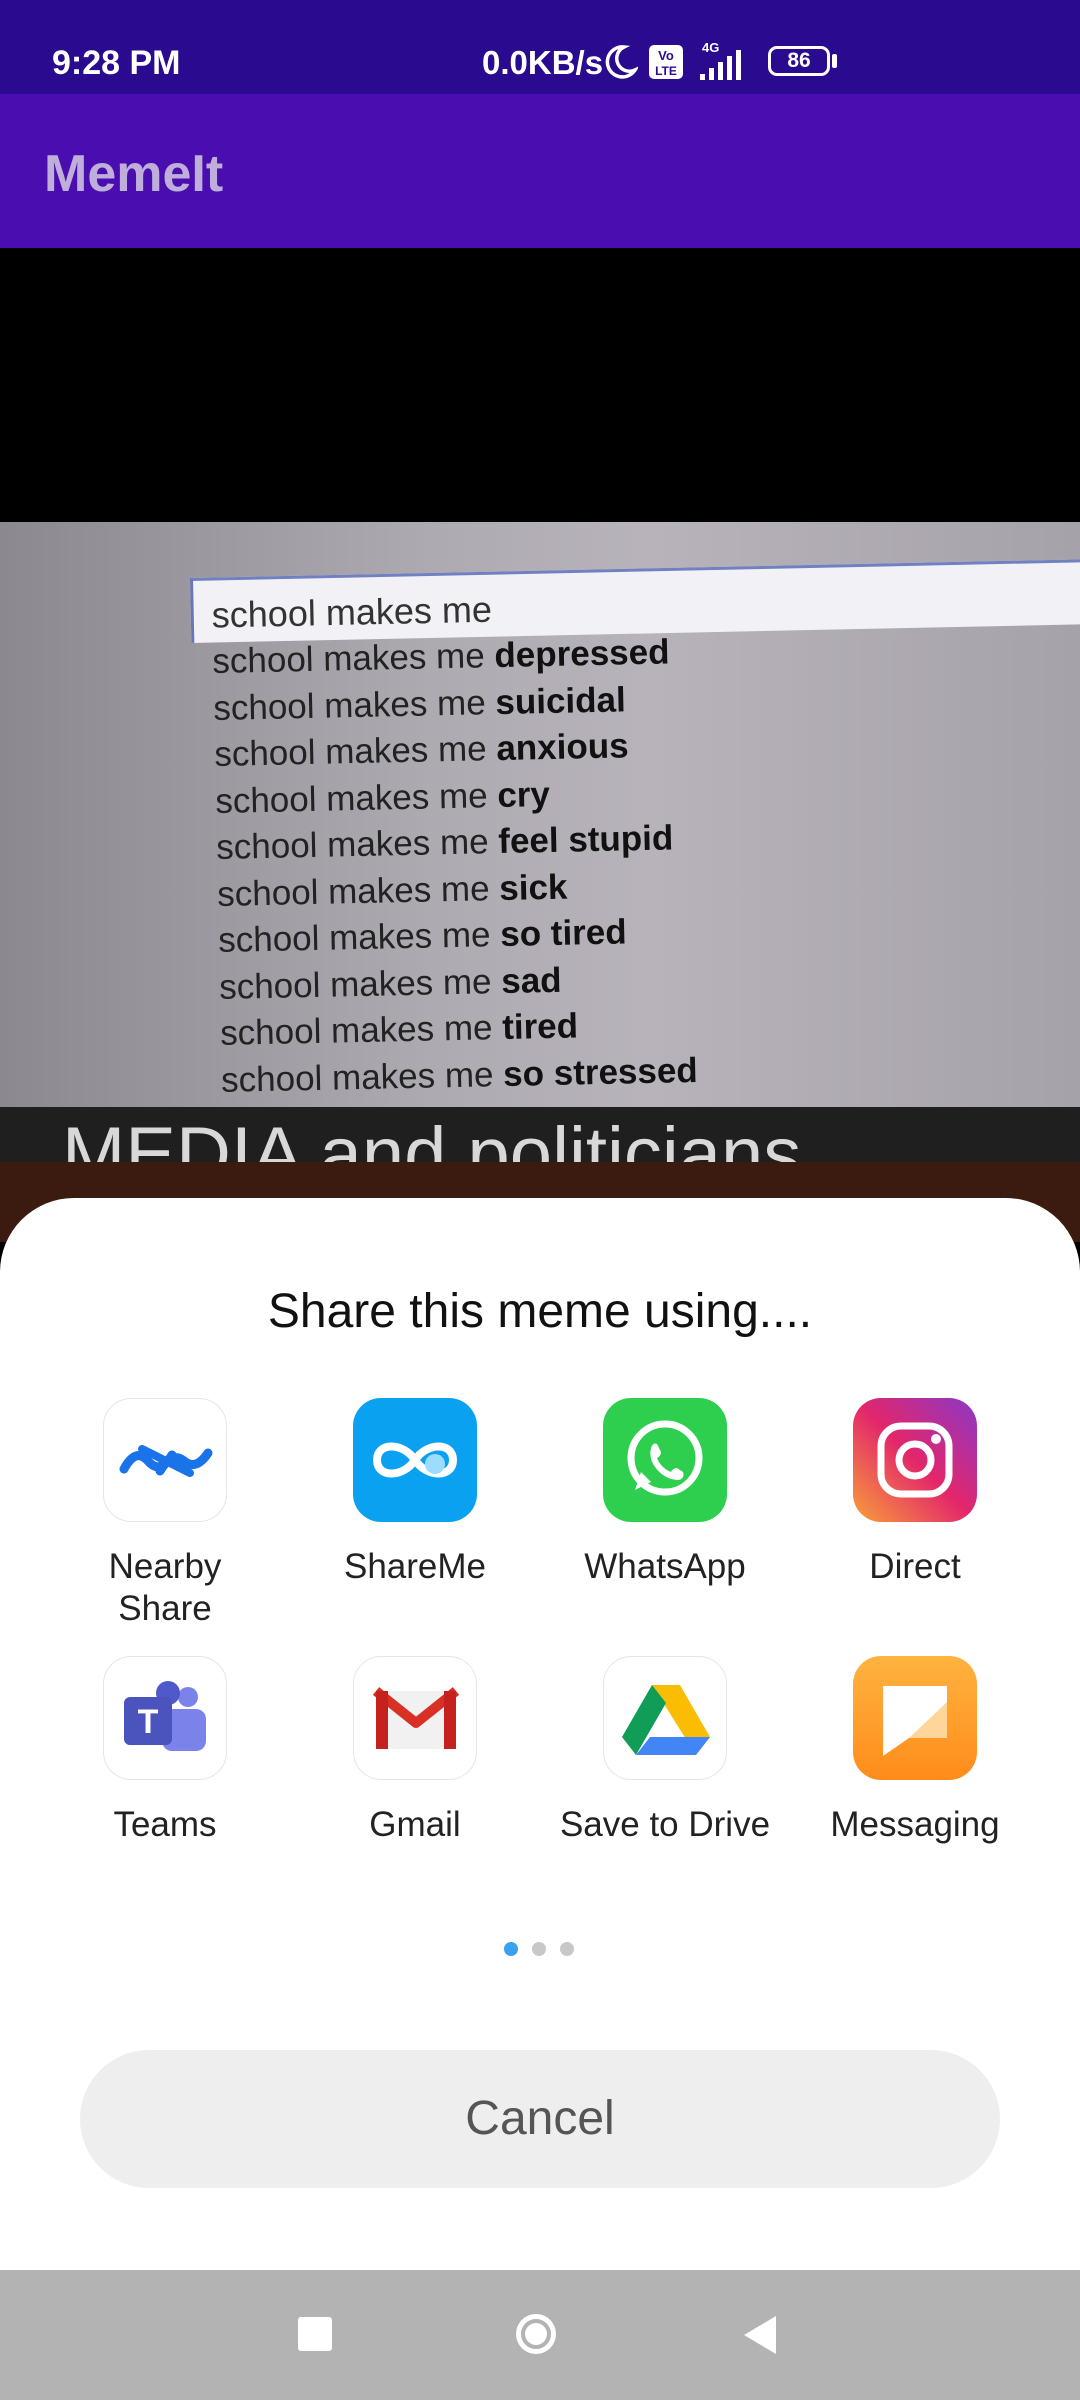 The width and height of the screenshot is (1080, 2400). I want to click on status-time: 9:28 PM, so click(116, 63).